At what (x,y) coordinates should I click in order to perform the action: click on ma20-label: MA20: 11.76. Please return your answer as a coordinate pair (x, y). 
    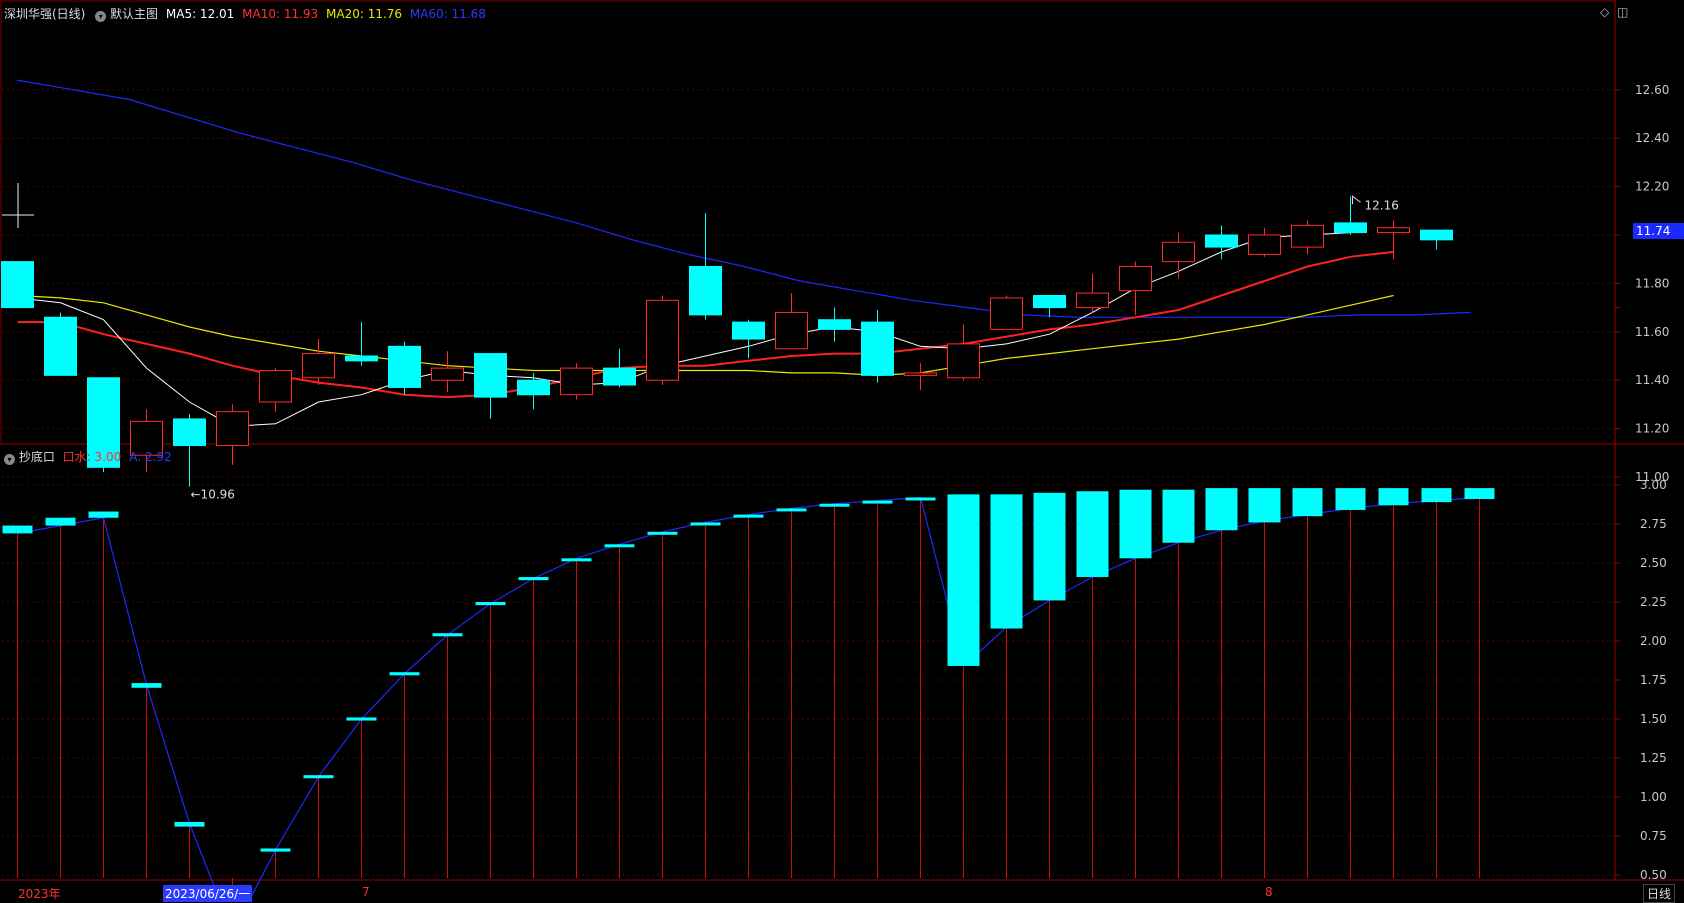
    Looking at the image, I should click on (364, 14).